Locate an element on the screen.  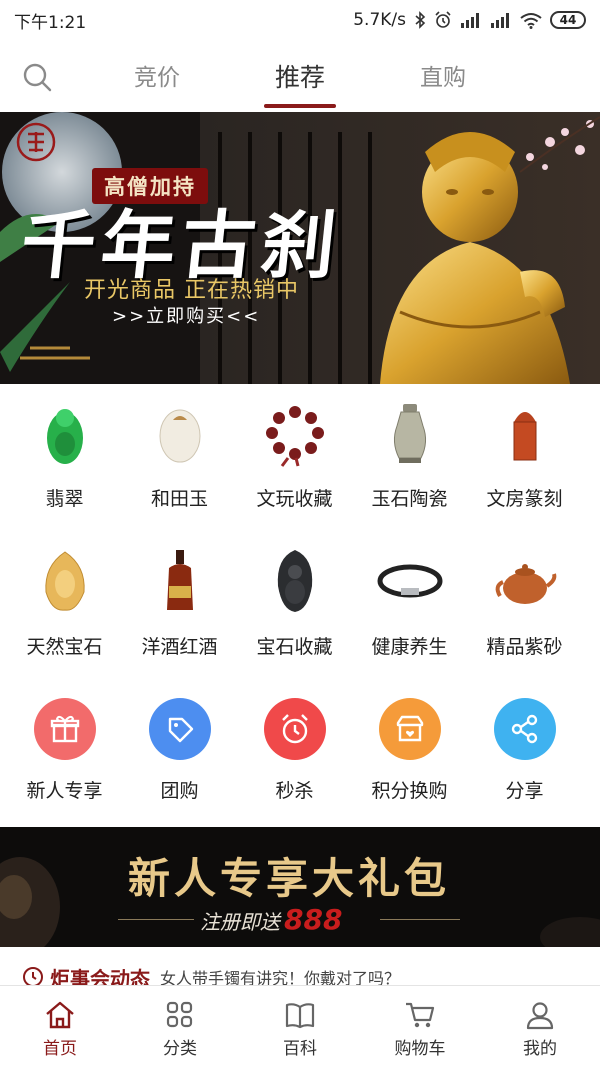
status-bar: 下午1:21 5.7K/s 44 is located at coordinates (300, 20).